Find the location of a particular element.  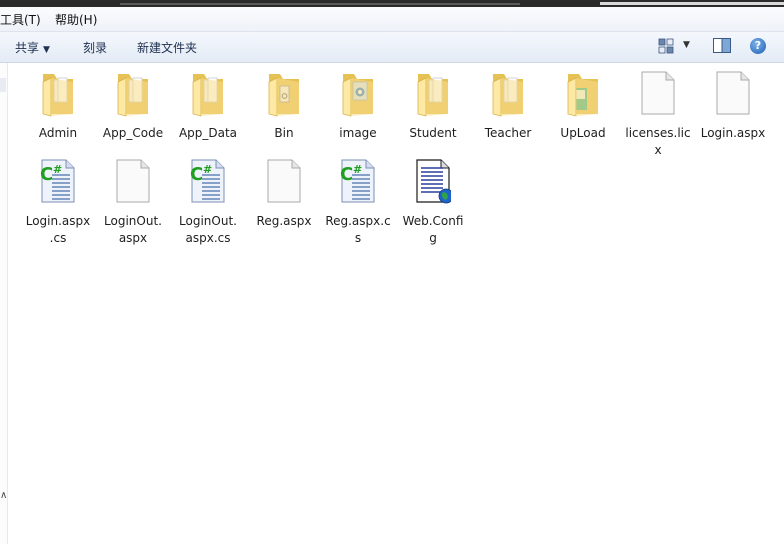

share-label: 共享 is located at coordinates (27, 48).